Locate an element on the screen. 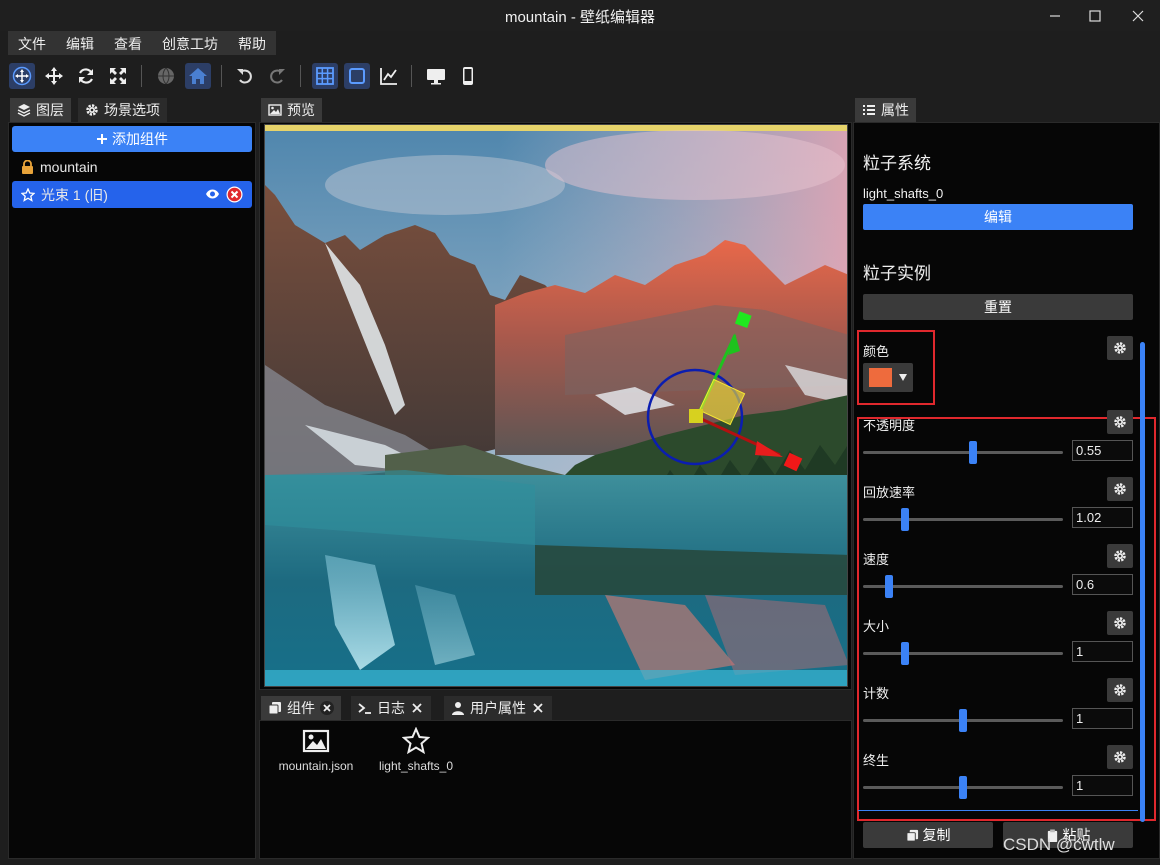 The image size is (1160, 865). layer-item-light-shafts: 光束 1 (旧) is located at coordinates (132, 194).